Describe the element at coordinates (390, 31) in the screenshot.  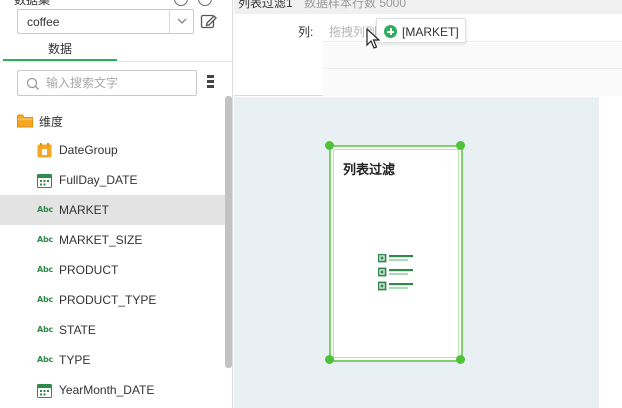
I see `plus-circle-icon` at that location.